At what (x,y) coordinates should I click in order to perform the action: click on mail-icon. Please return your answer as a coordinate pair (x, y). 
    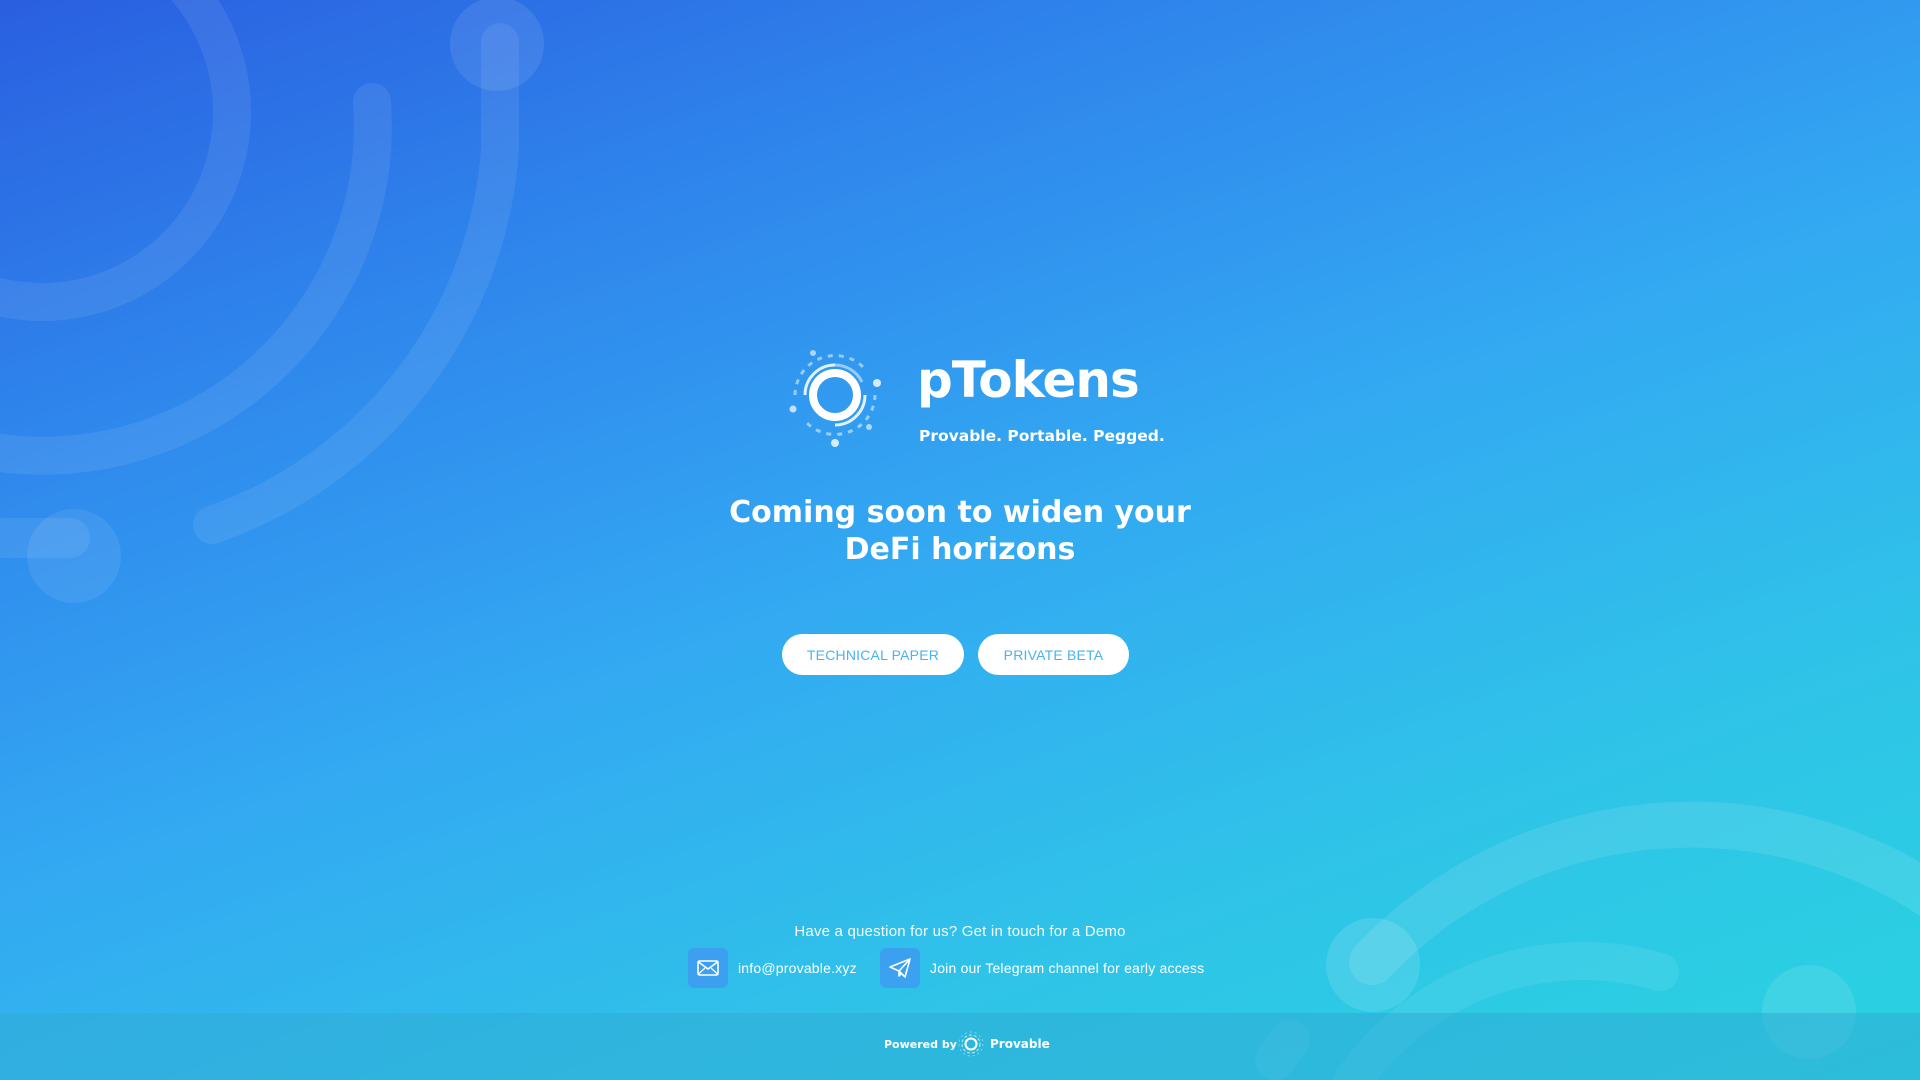
    Looking at the image, I should click on (708, 968).